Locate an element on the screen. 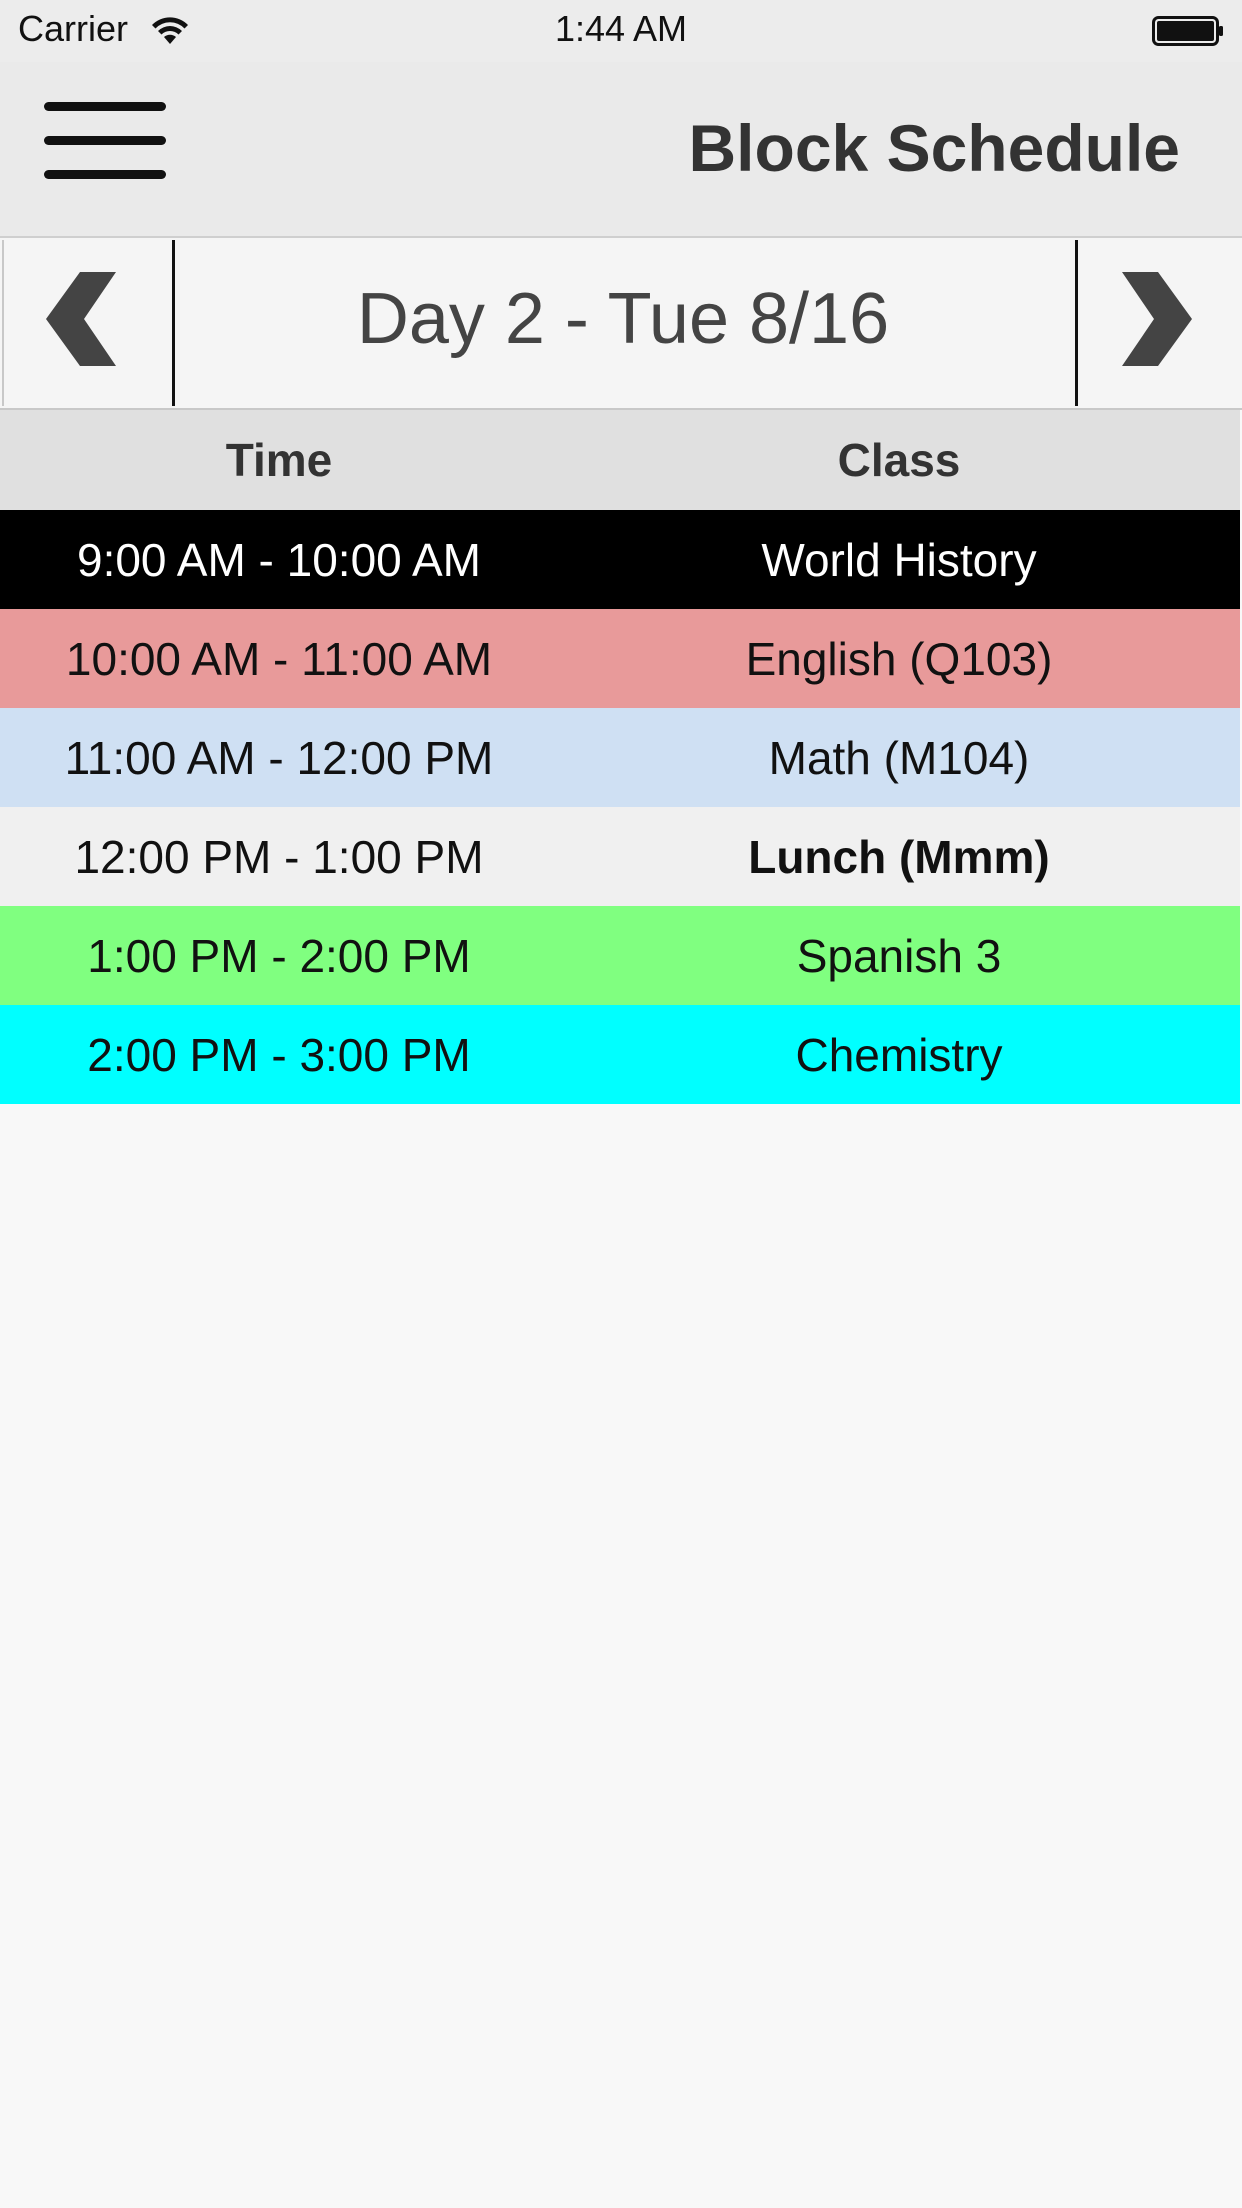 Image resolution: width=1242 pixels, height=2208 pixels. status-bar: Carrier 1:44 AM is located at coordinates (621, 31).